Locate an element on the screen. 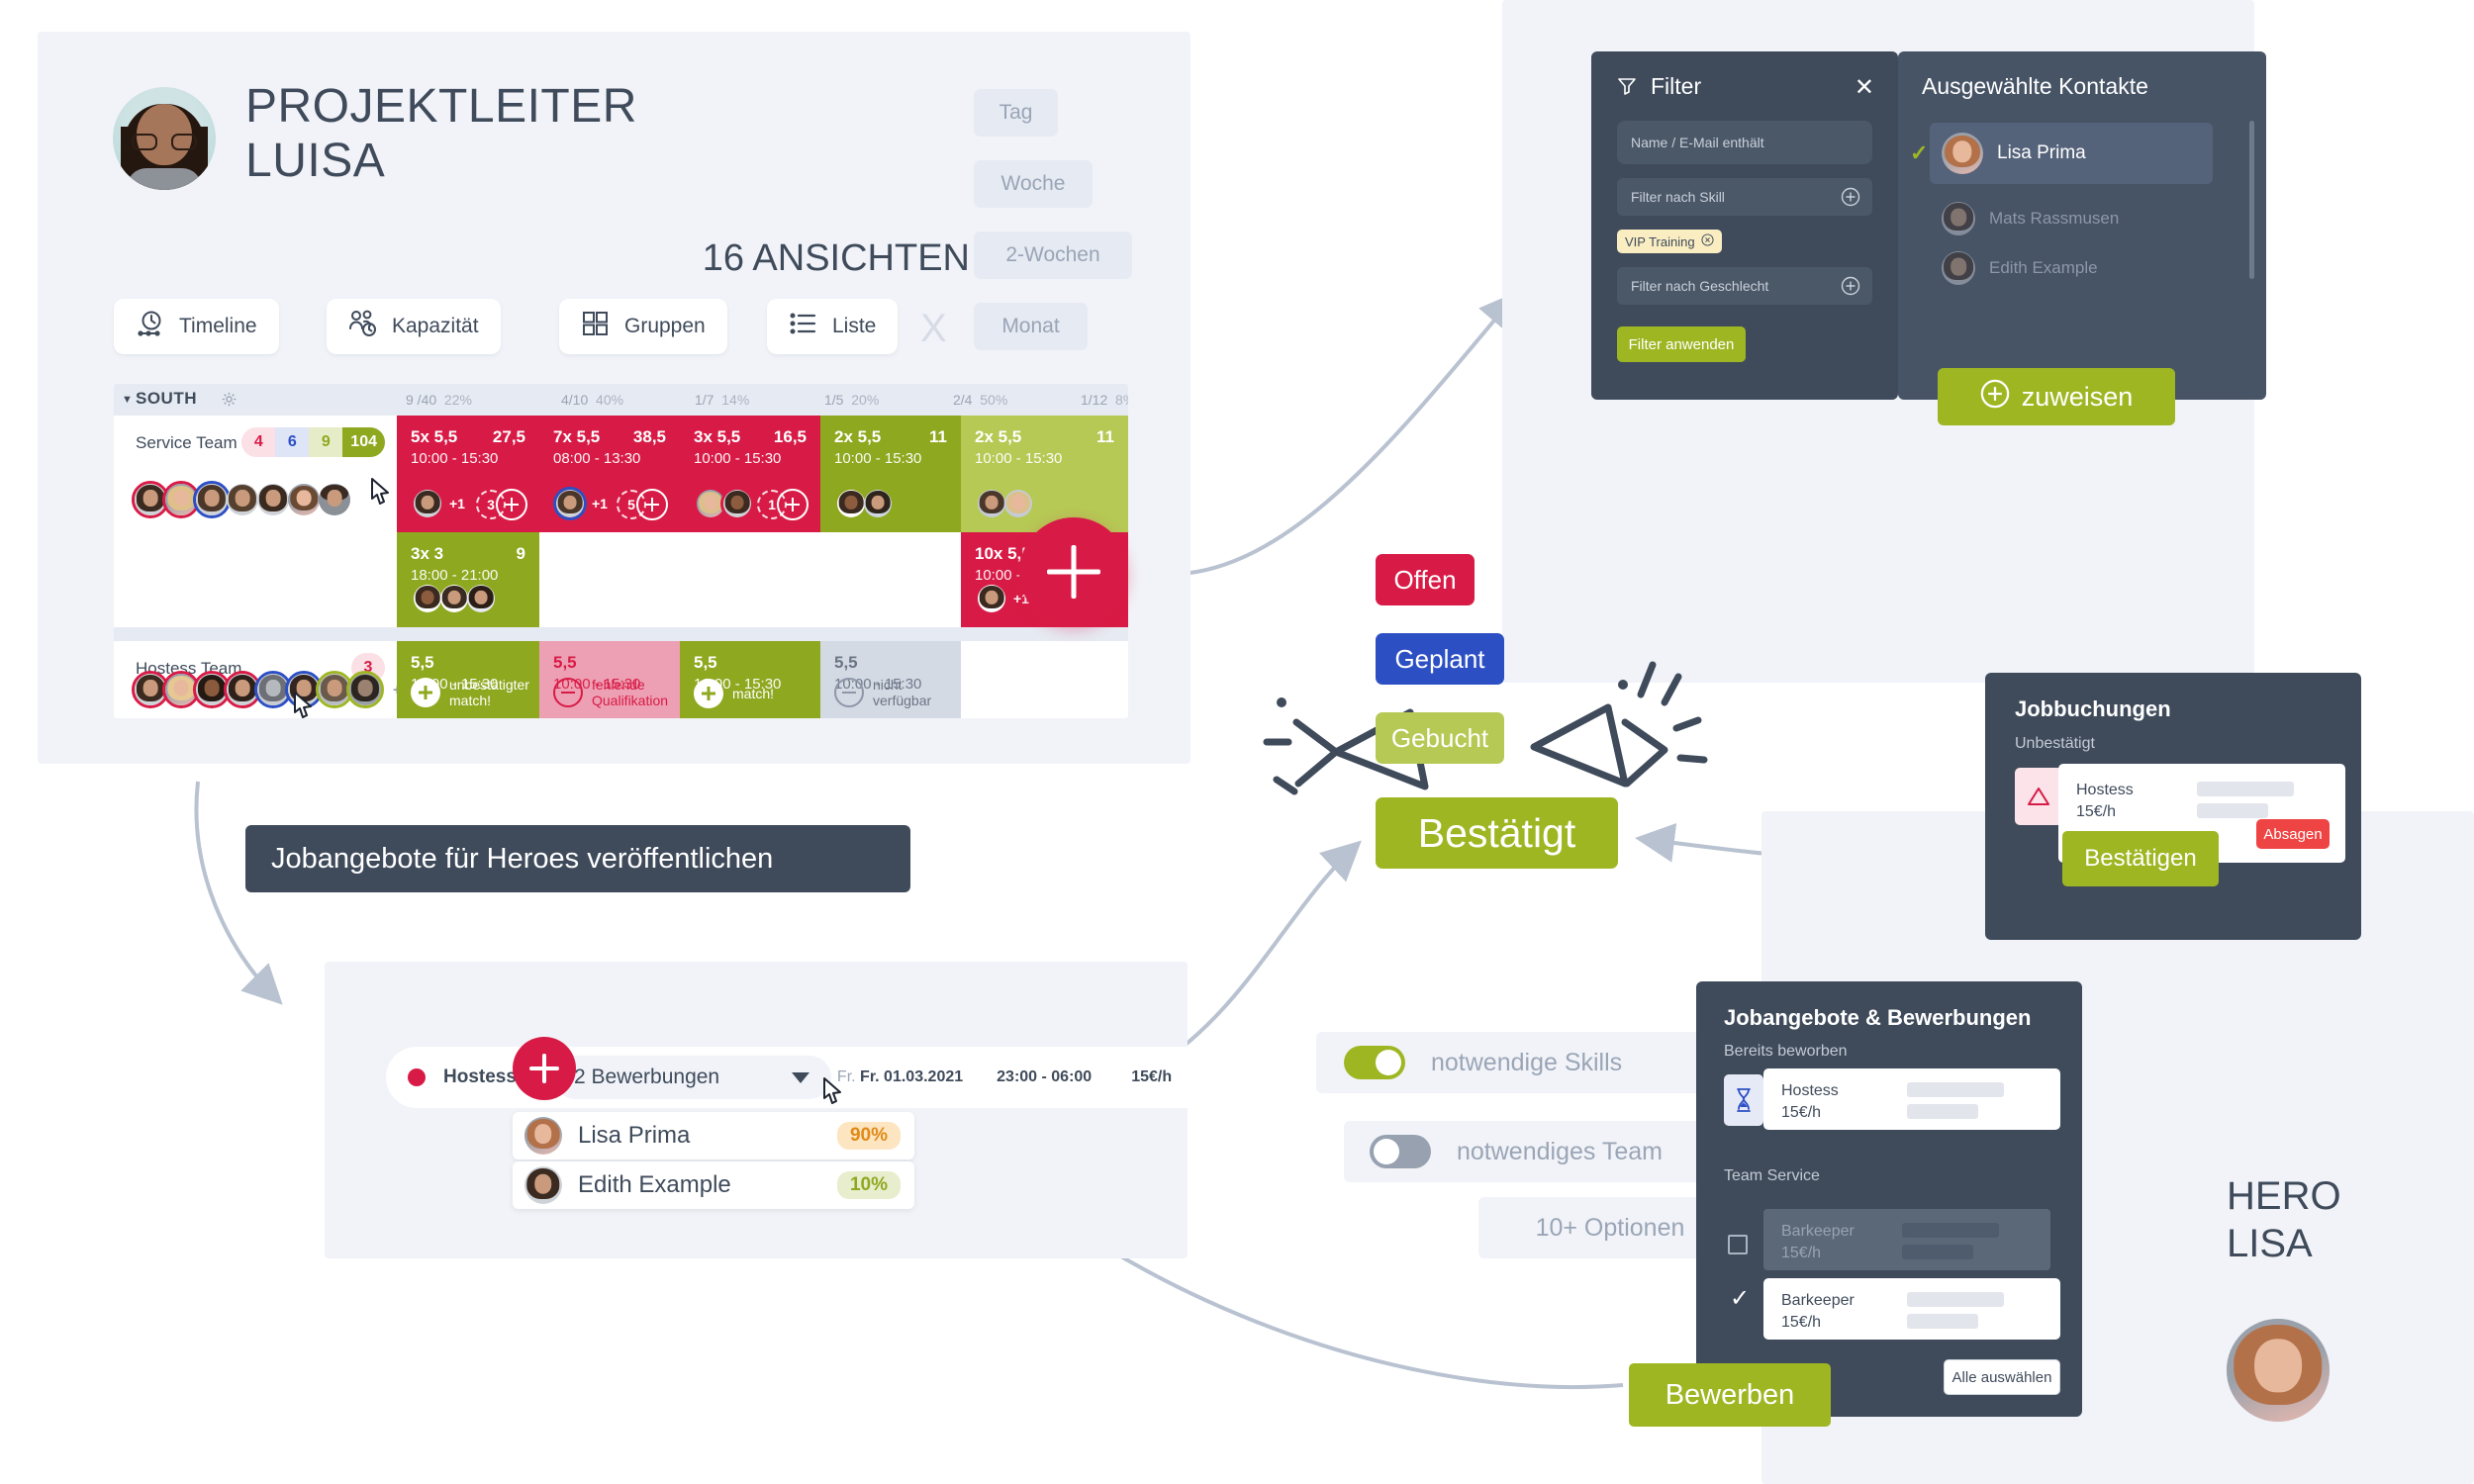 The width and height of the screenshot is (2474, 1484). close-icon: X is located at coordinates (934, 329).